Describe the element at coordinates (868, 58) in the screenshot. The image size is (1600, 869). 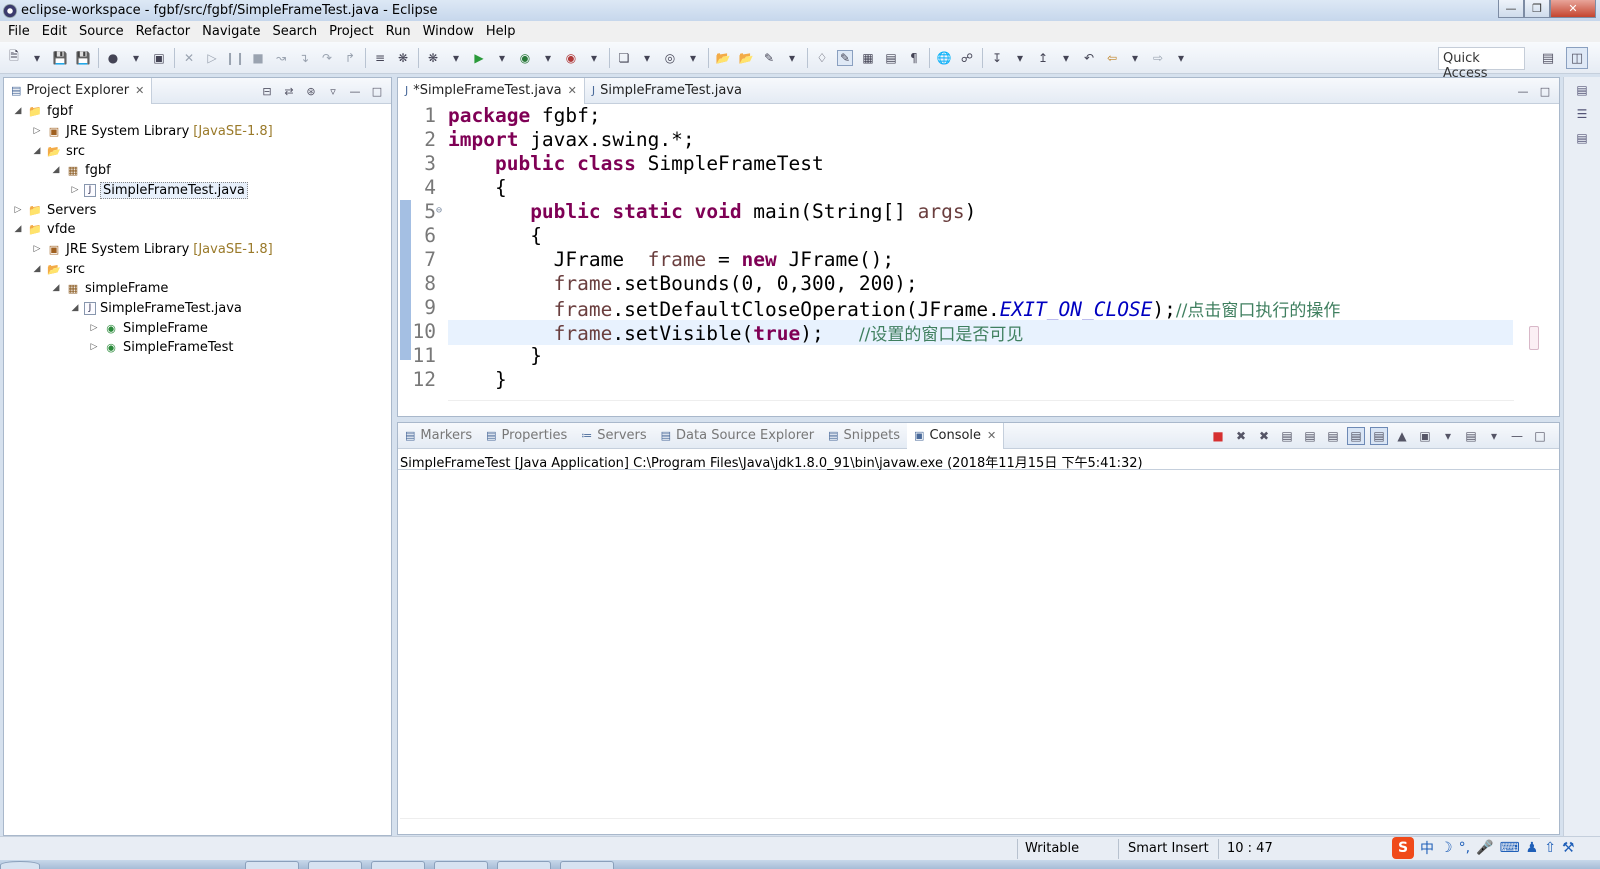
I see `block-selection-icon: ▦` at that location.